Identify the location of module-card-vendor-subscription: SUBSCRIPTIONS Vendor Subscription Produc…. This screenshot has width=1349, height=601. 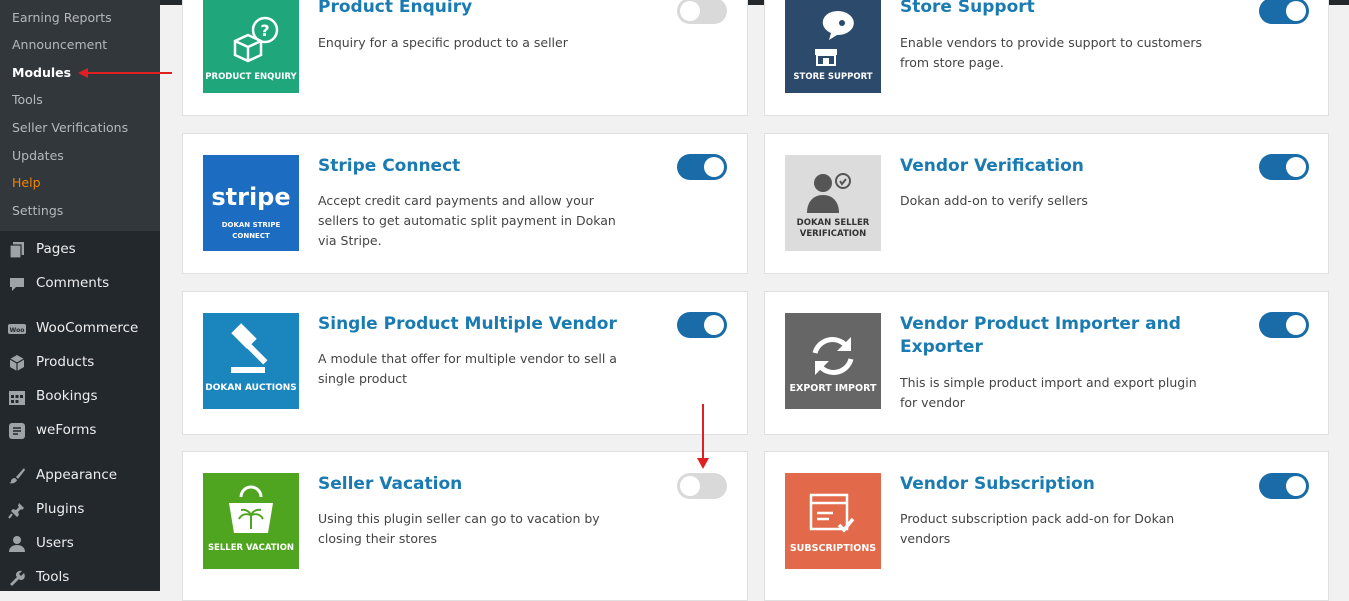
(1046, 526).